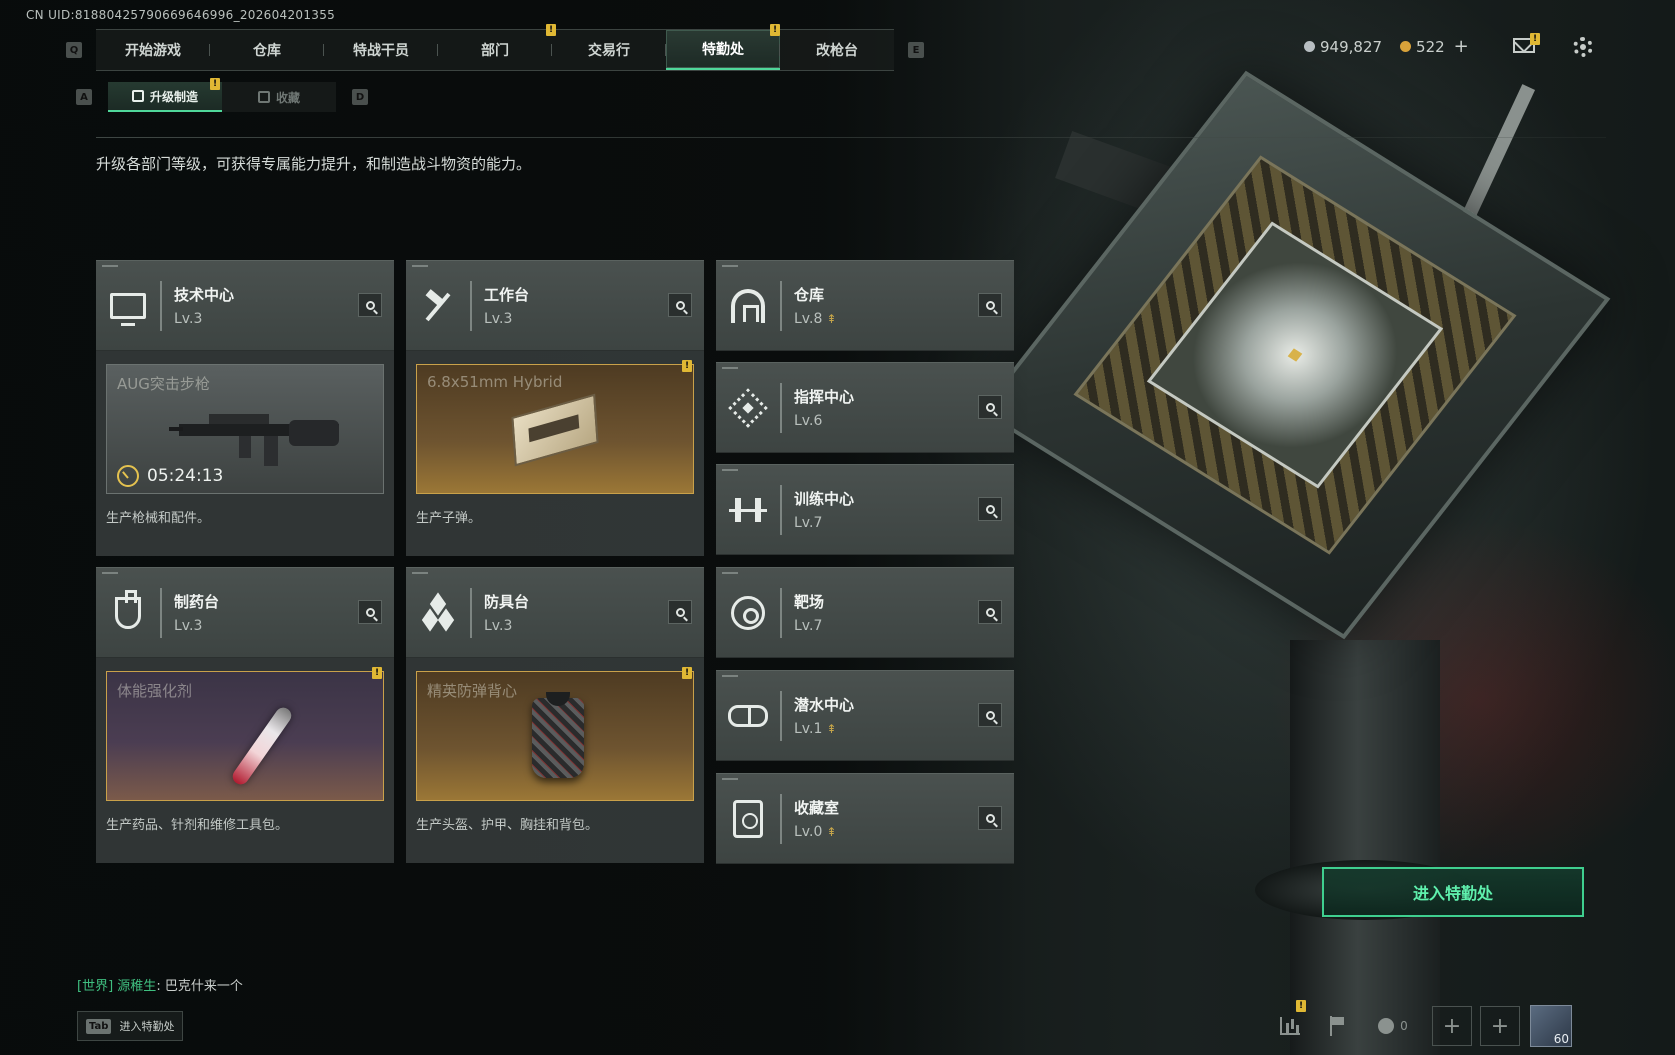  I want to click on level-text: Lv.7, so click(808, 523).